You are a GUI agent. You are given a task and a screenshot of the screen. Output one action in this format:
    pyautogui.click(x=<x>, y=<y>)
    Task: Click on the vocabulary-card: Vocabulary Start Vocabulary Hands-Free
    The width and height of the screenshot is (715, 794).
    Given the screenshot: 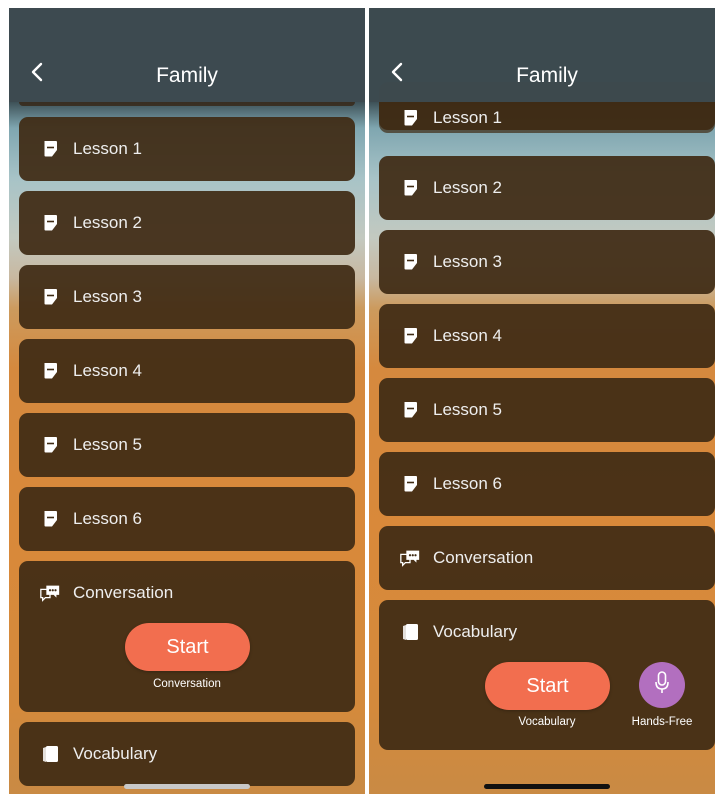 What is the action you would take?
    pyautogui.click(x=547, y=675)
    